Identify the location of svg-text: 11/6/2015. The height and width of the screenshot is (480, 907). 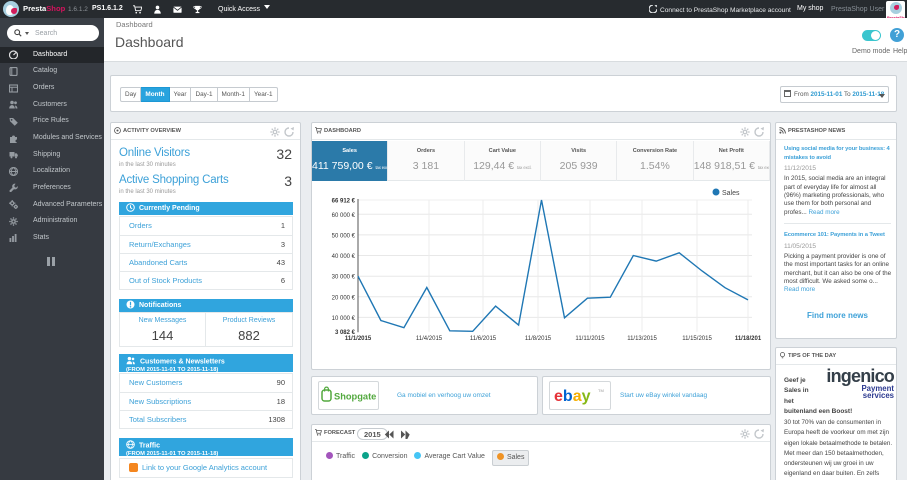
(483, 339).